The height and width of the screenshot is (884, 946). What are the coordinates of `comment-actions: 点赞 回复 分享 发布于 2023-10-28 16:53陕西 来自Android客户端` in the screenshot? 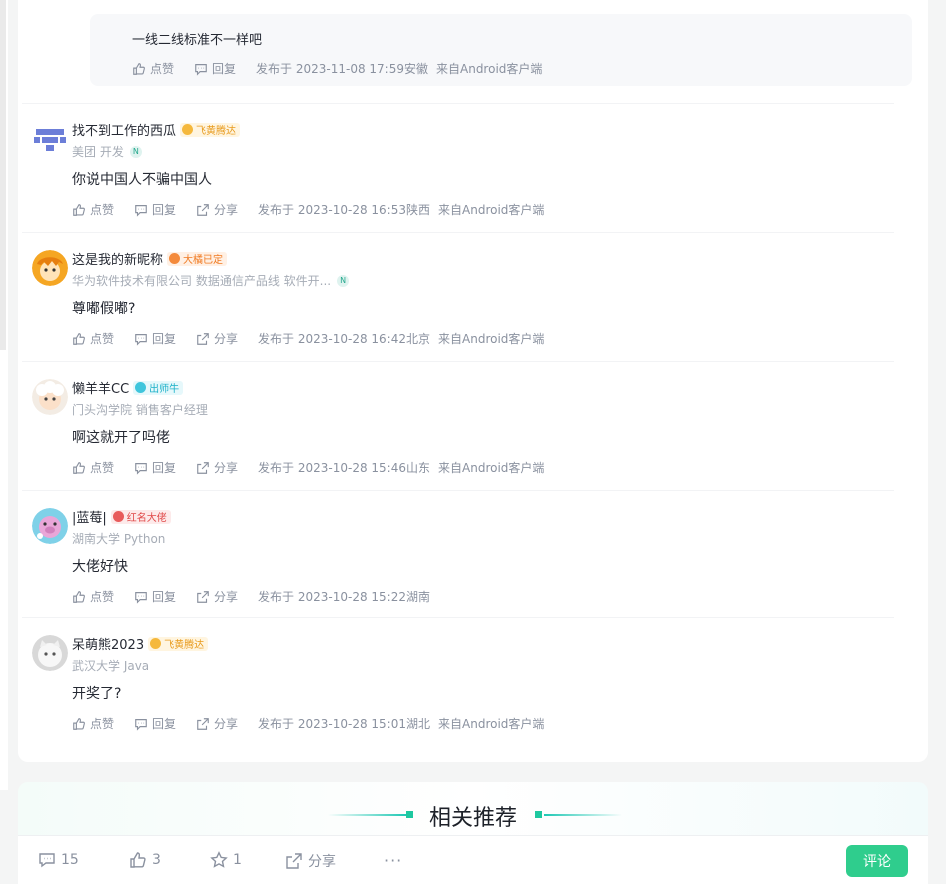 It's located at (308, 209).